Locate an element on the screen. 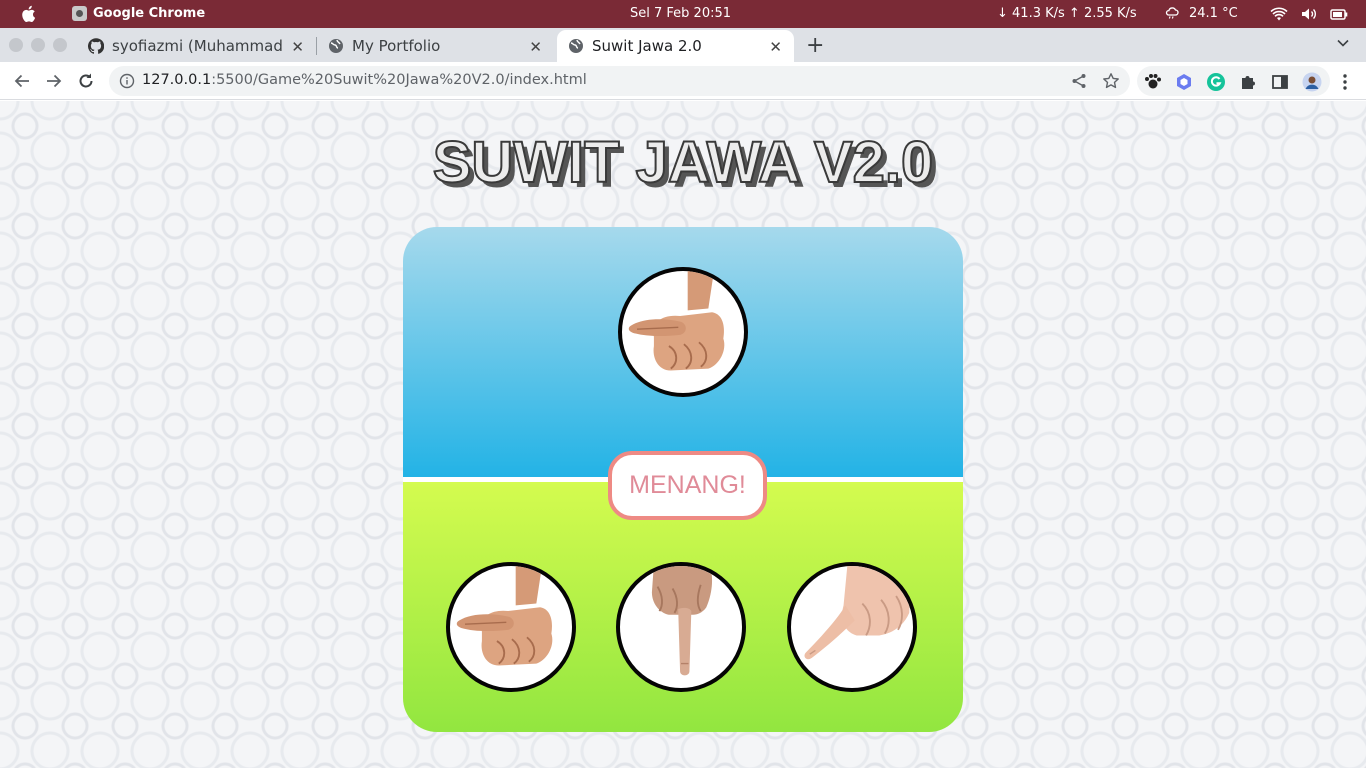 This screenshot has width=1366, height=768. share-icon is located at coordinates (1079, 81).